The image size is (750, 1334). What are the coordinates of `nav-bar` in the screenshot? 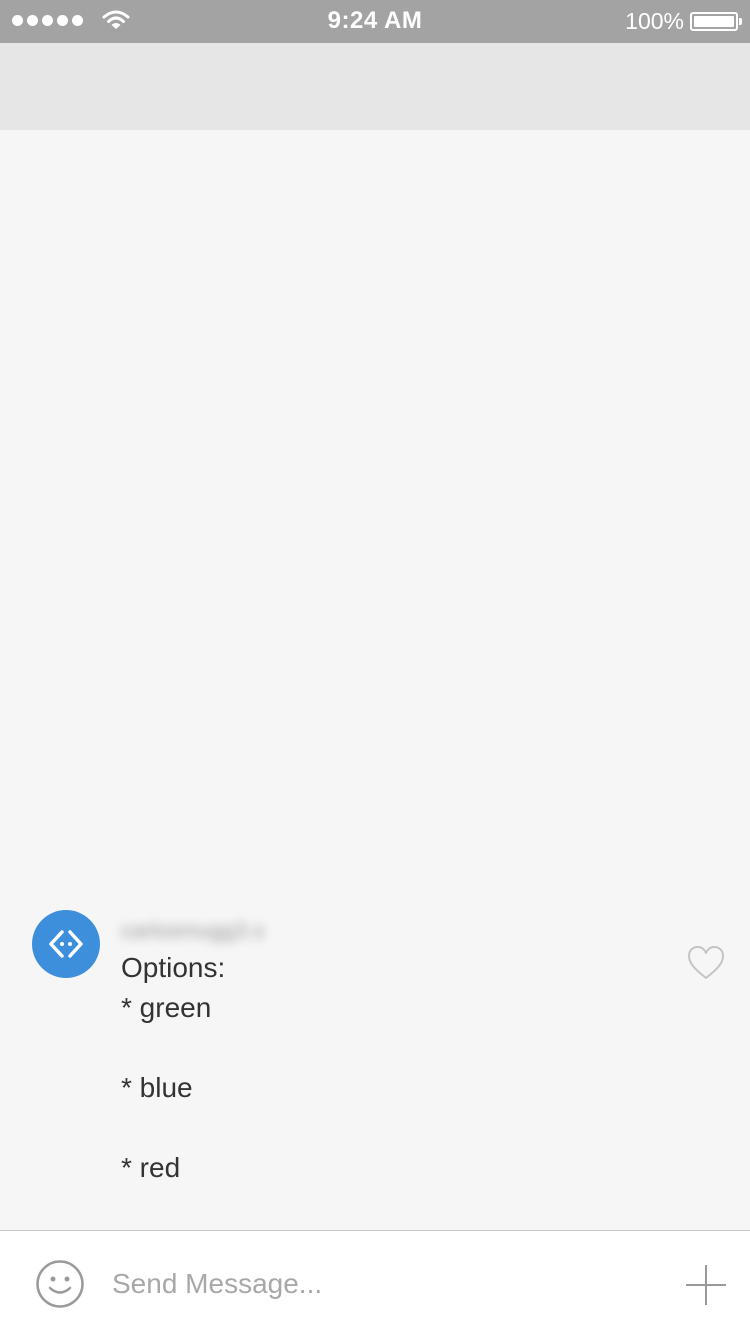 It's located at (375, 86).